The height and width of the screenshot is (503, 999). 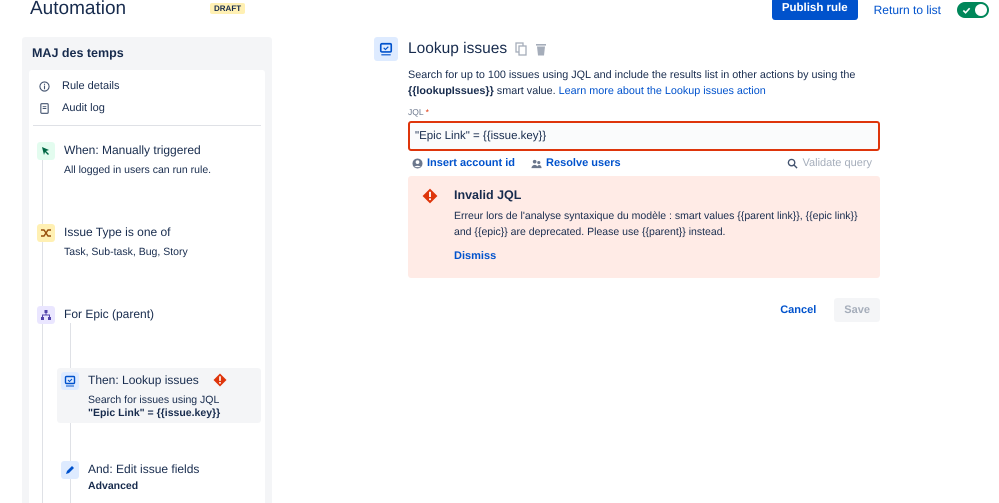 What do you see at coordinates (132, 150) in the screenshot?
I see `step-title: When: Manually triggered` at bounding box center [132, 150].